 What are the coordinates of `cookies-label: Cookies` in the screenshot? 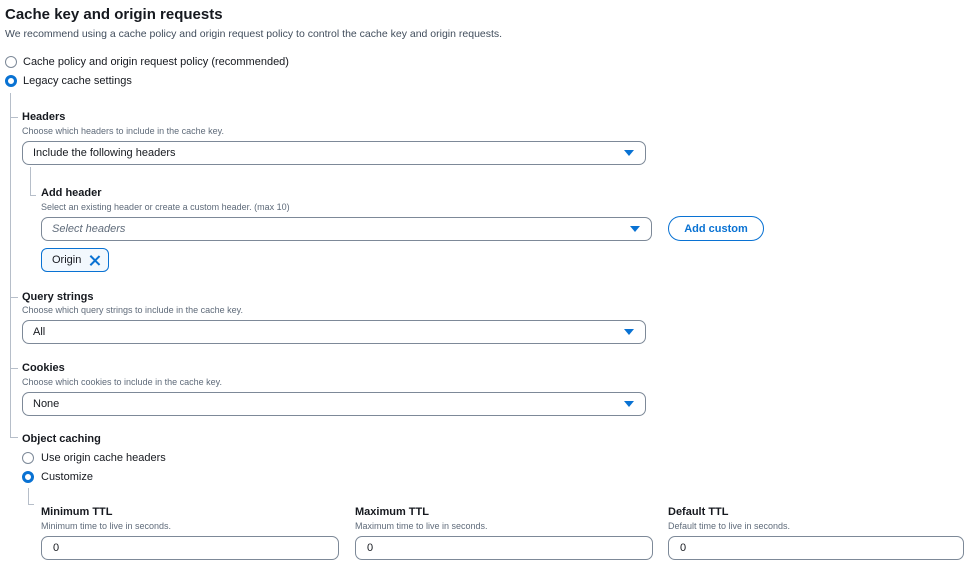 It's located at (43, 368).